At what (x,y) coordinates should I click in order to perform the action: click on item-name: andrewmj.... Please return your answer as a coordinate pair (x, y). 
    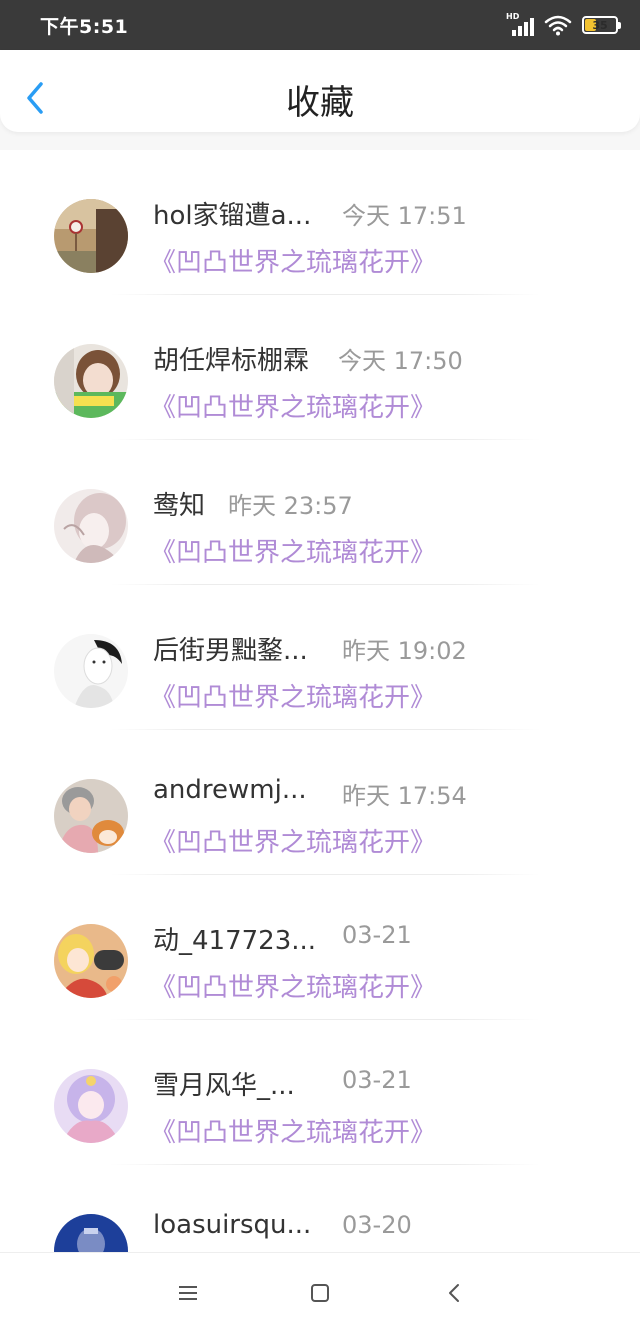
    Looking at the image, I should click on (230, 790).